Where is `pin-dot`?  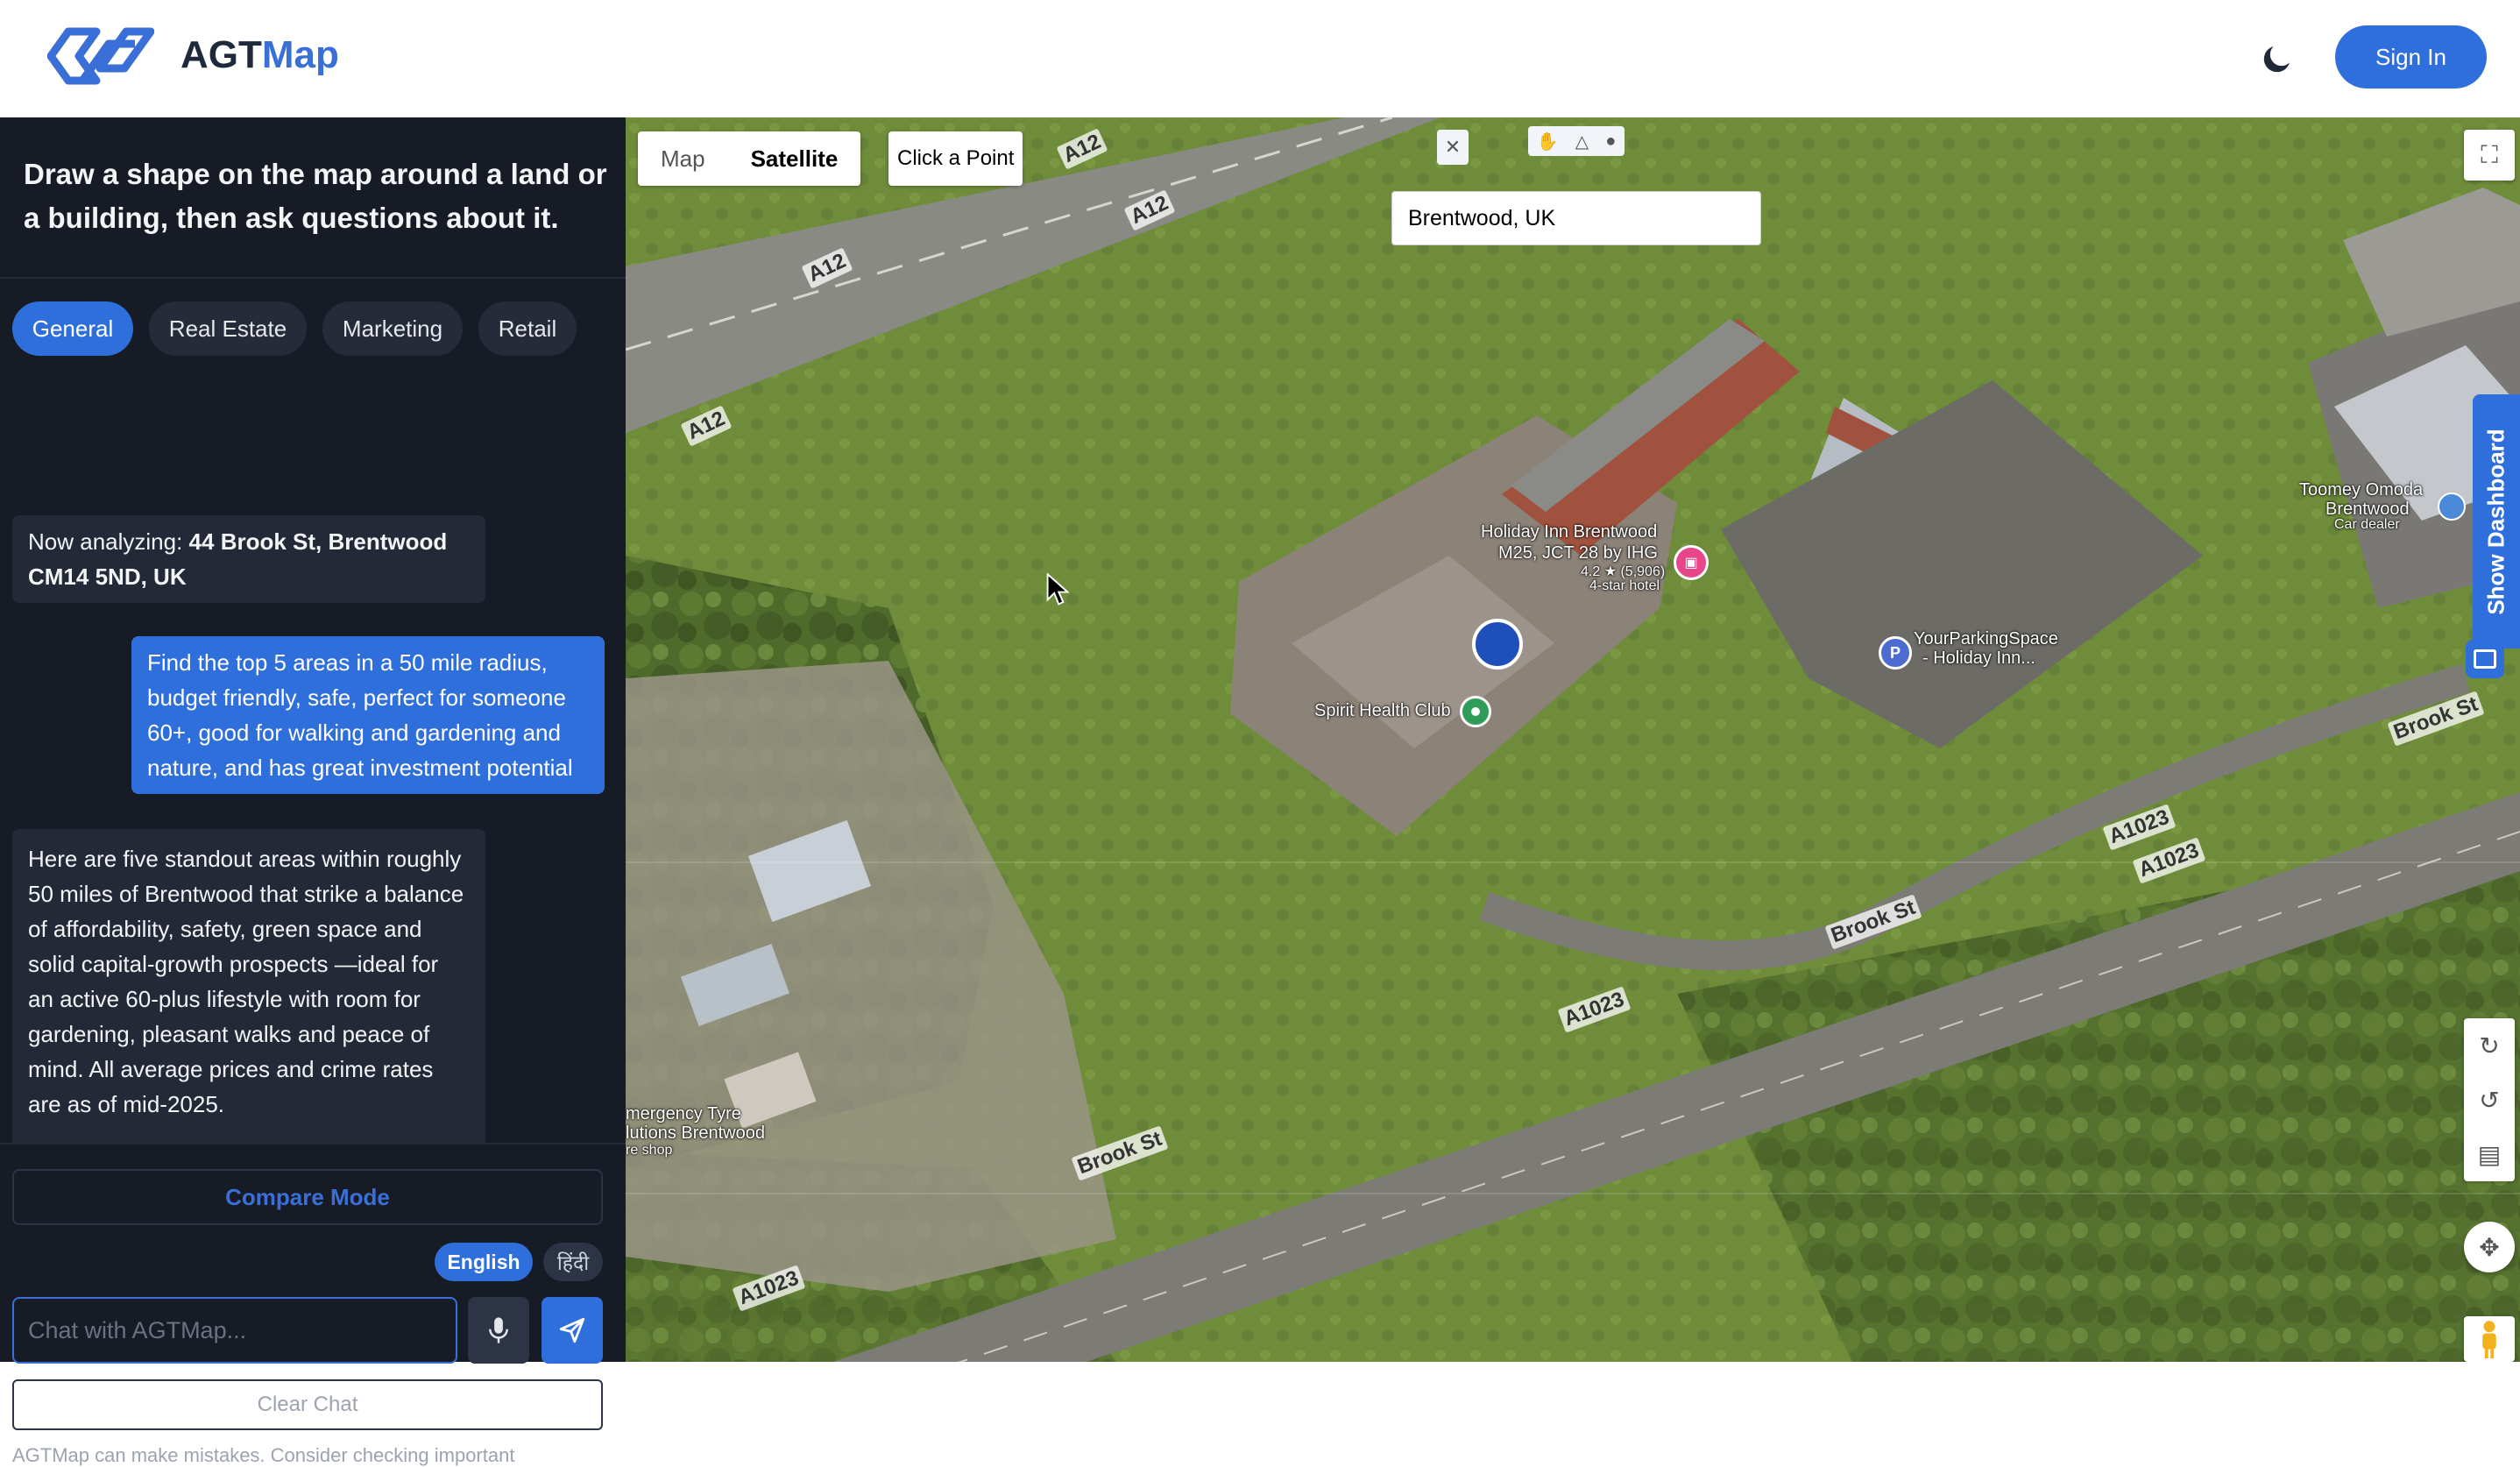 pin-dot is located at coordinates (1475, 711).